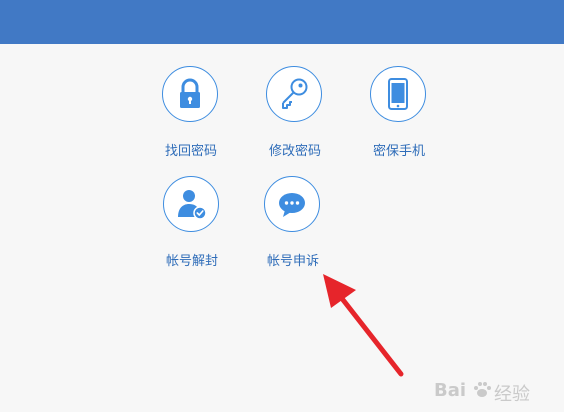 This screenshot has width=564, height=412. What do you see at coordinates (282, 22) in the screenshot?
I see `header-bar` at bounding box center [282, 22].